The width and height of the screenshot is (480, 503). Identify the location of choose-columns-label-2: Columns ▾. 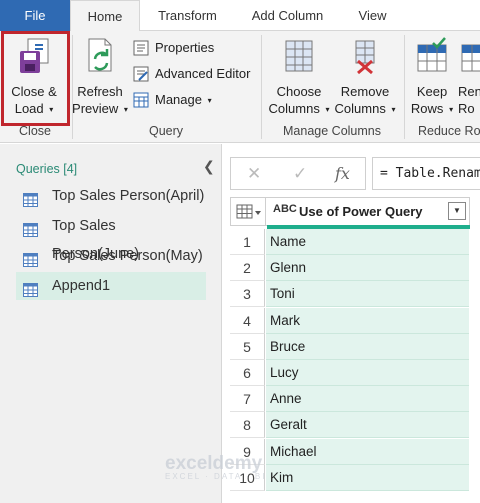
(299, 108).